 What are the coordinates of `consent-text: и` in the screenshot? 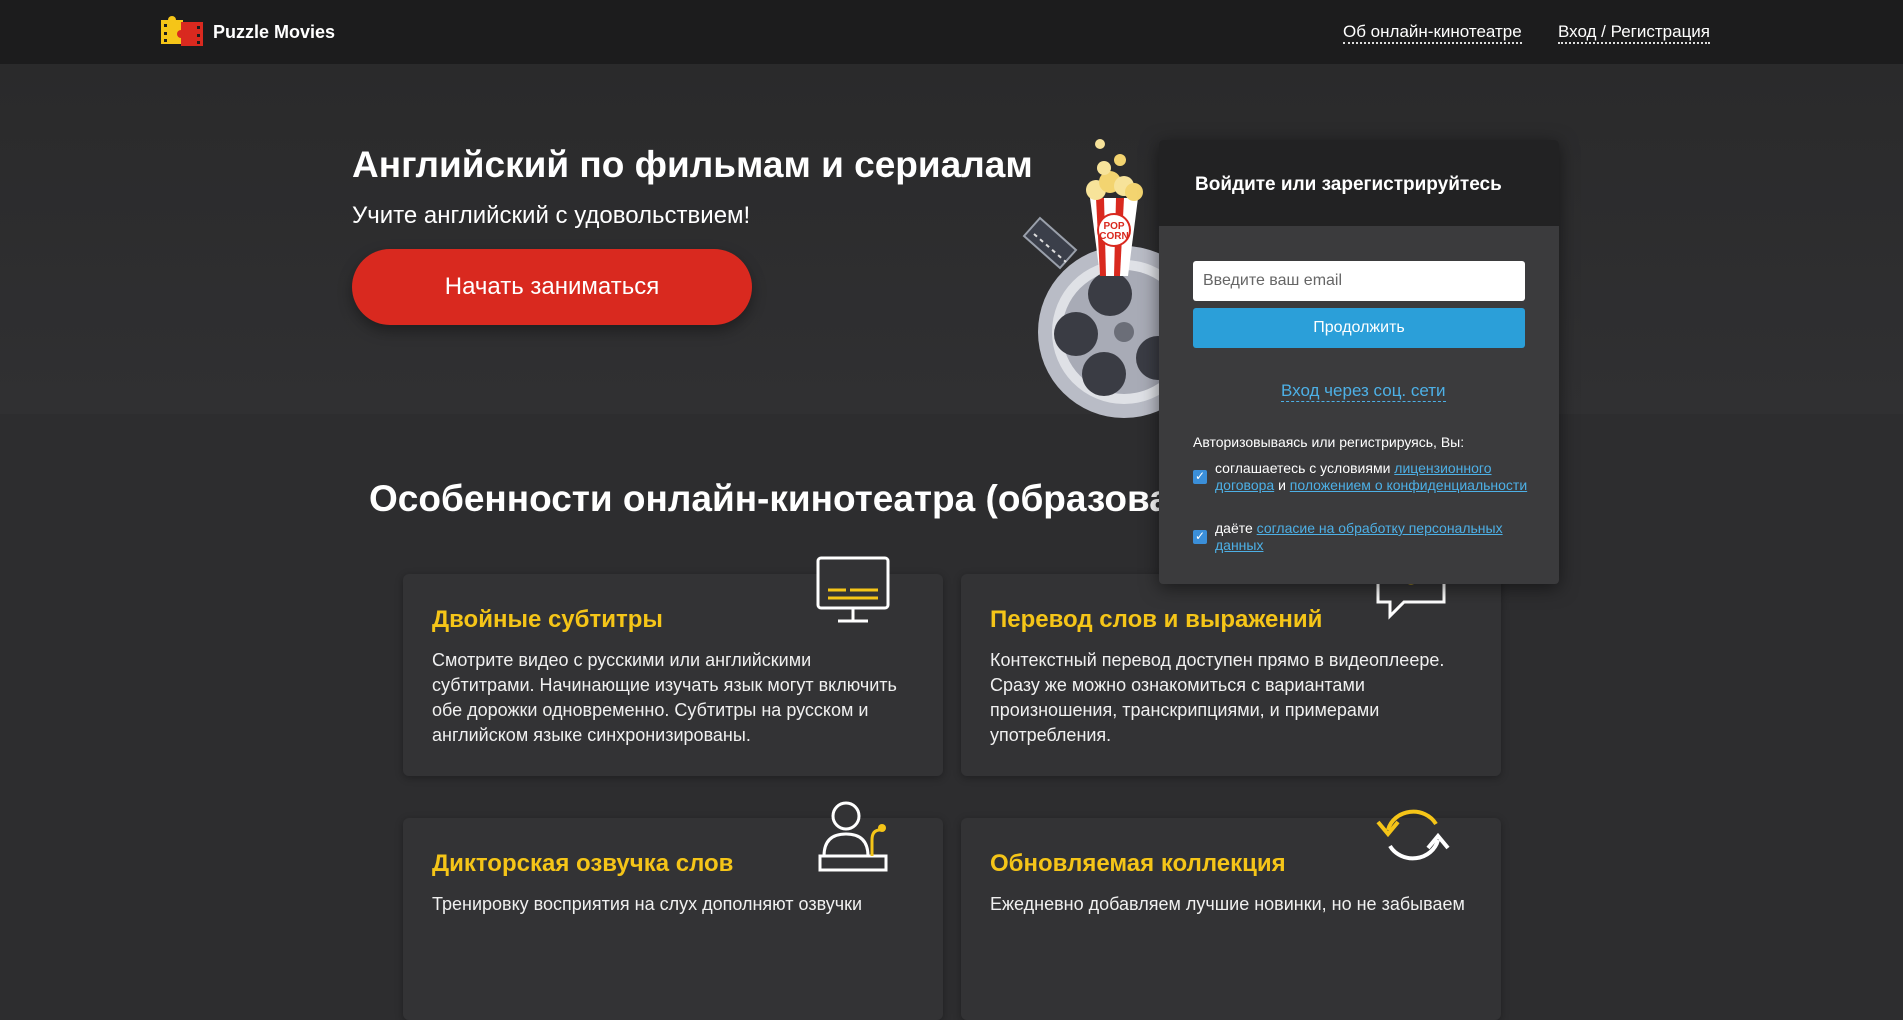 It's located at (1282, 485).